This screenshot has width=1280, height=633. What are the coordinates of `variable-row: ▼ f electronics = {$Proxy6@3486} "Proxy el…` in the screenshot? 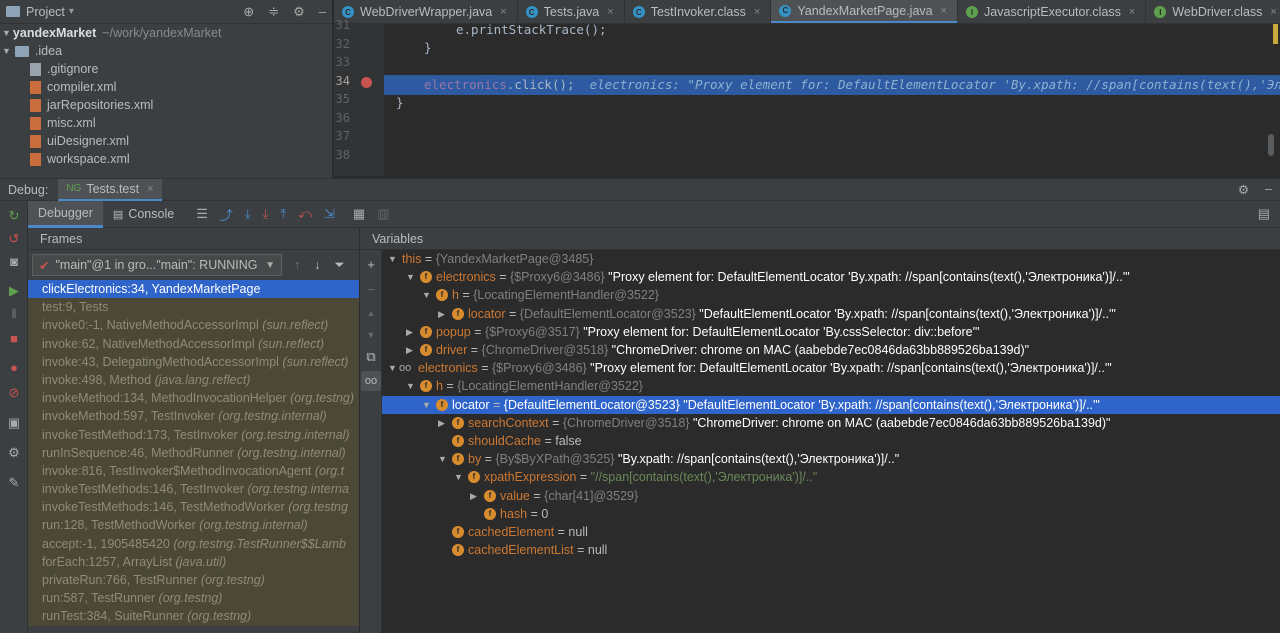 It's located at (831, 277).